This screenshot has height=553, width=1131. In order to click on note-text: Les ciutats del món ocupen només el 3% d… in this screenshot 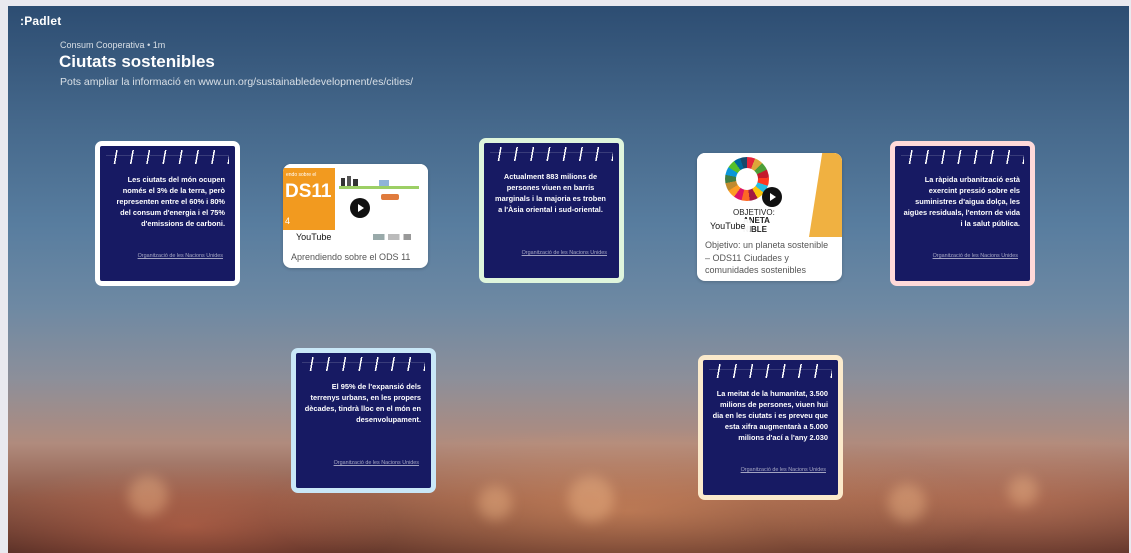, I will do `click(170, 201)`.